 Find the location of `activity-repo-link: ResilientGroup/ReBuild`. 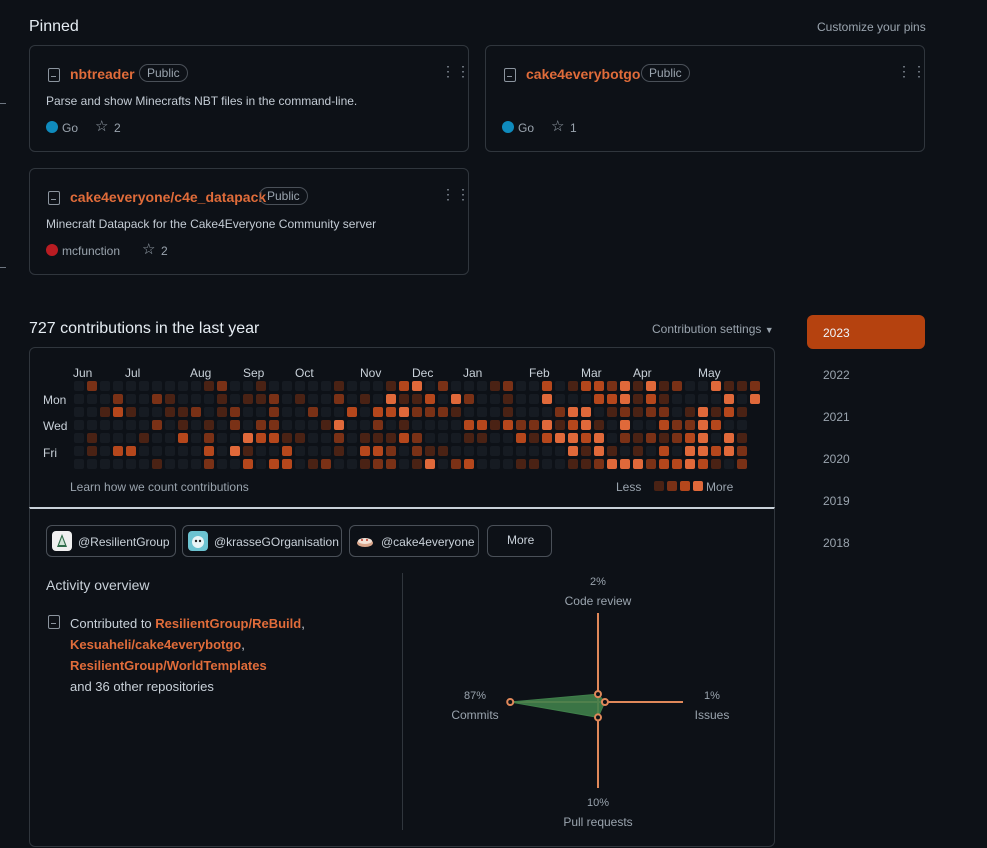

activity-repo-link: ResilientGroup/ReBuild is located at coordinates (228, 623).